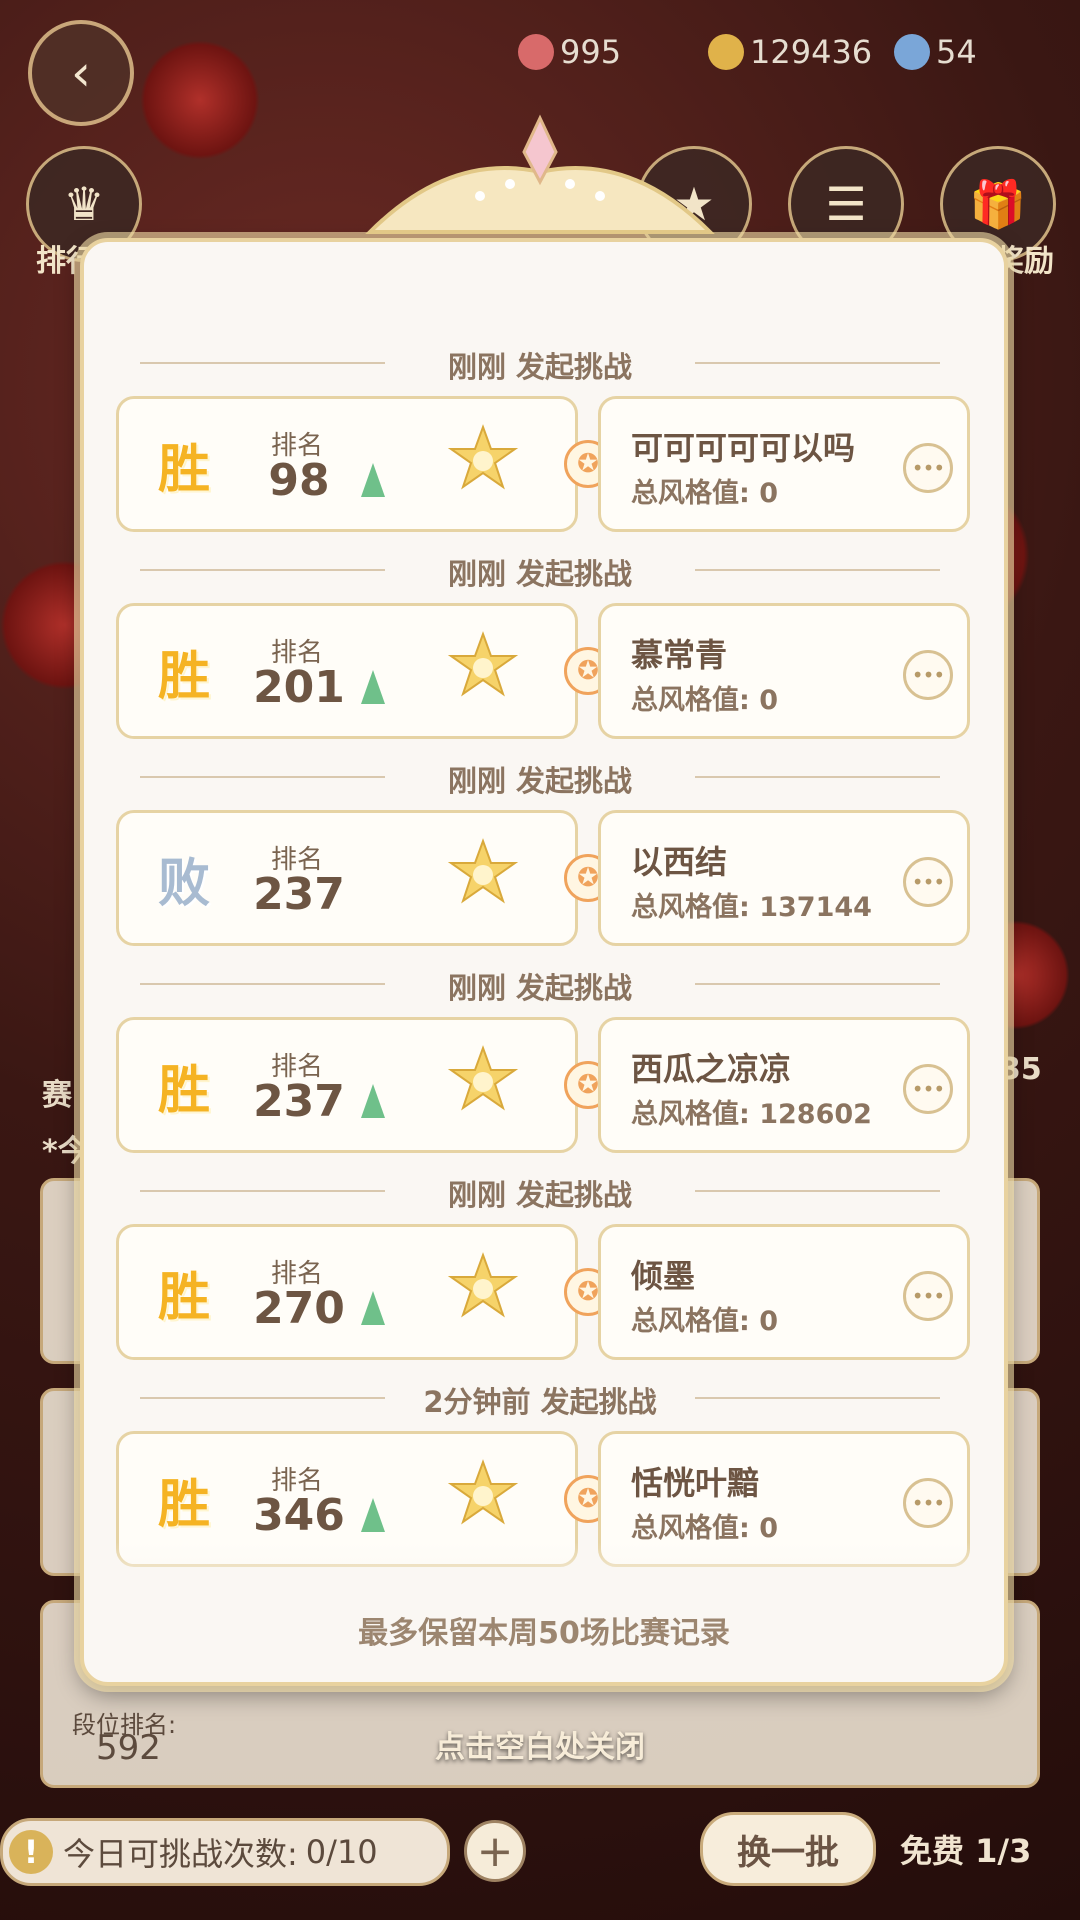 The image size is (1080, 1920). I want to click on history-footer-note: 最多保留本周50场比赛记录, so click(544, 1633).